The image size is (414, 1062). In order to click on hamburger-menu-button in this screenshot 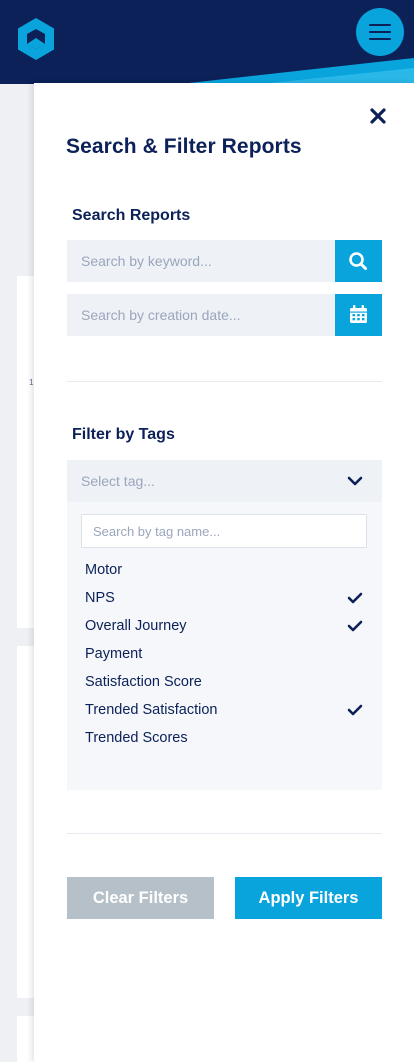, I will do `click(380, 32)`.